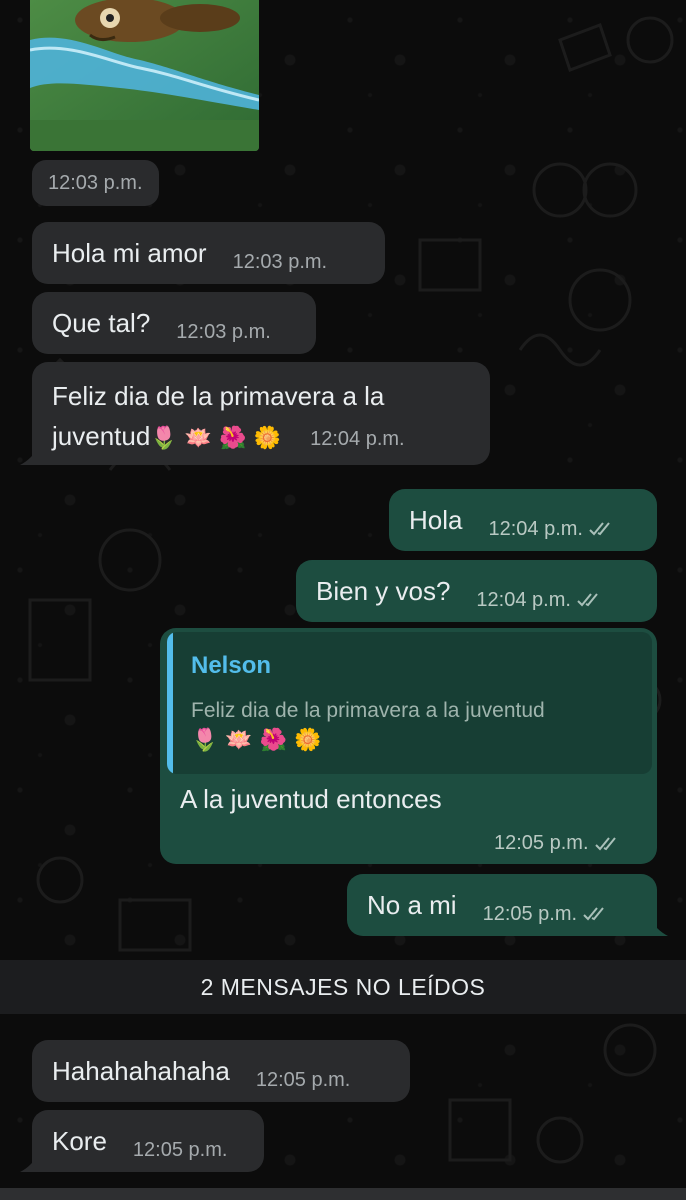 This screenshot has width=686, height=1200. I want to click on unread-messages-divider: 2 MENSAJES NO LEÍDOS, so click(343, 987).